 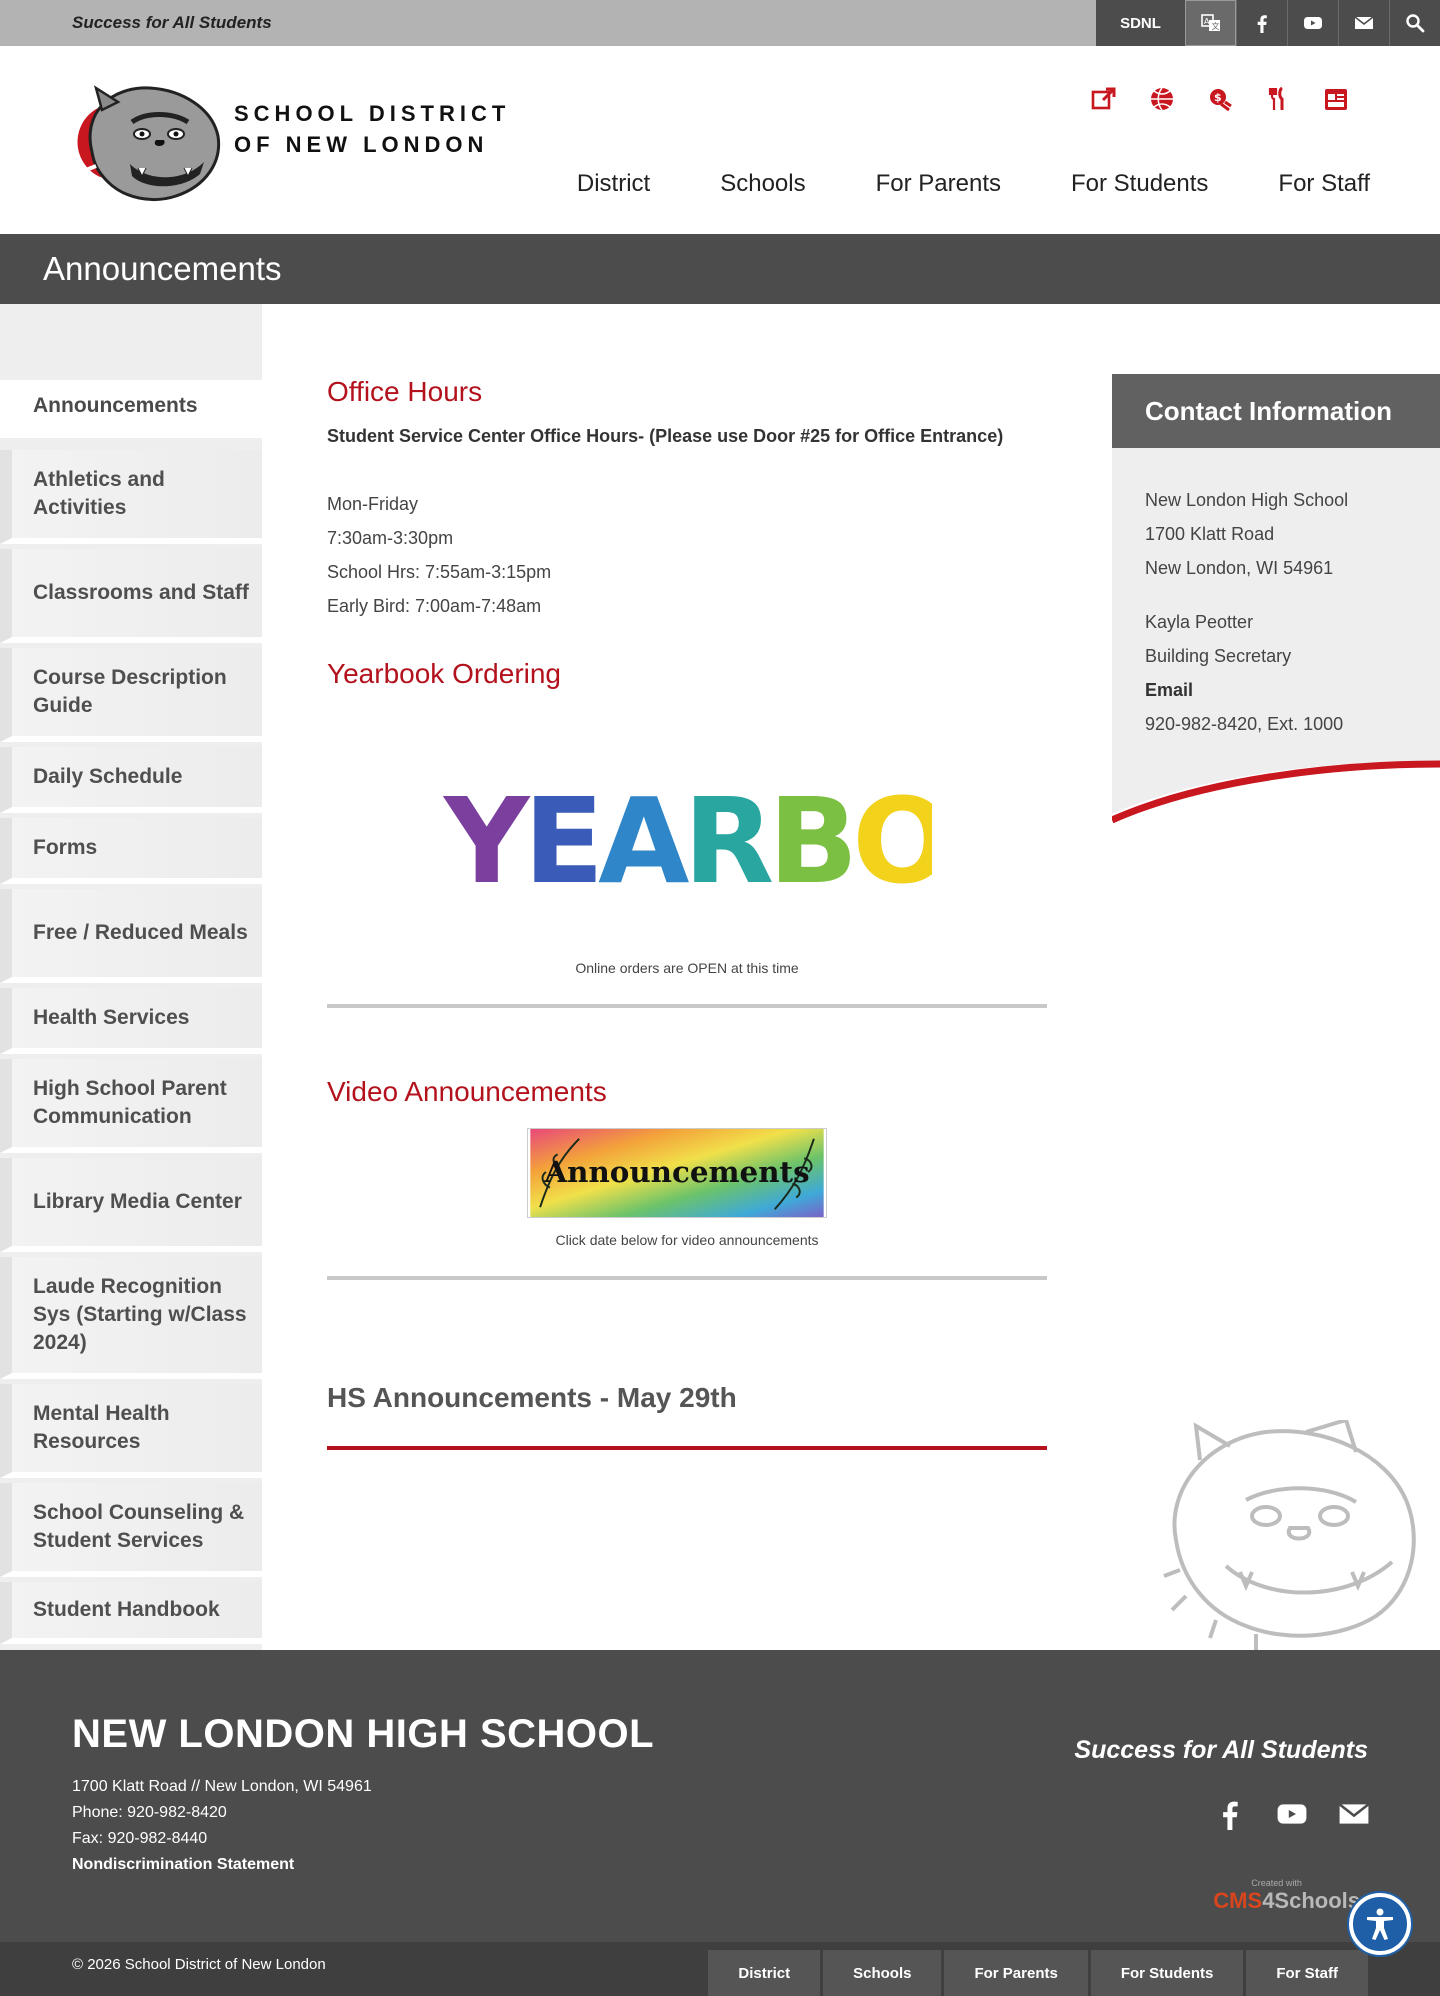 What do you see at coordinates (613, 184) in the screenshot?
I see `nav-district: District` at bounding box center [613, 184].